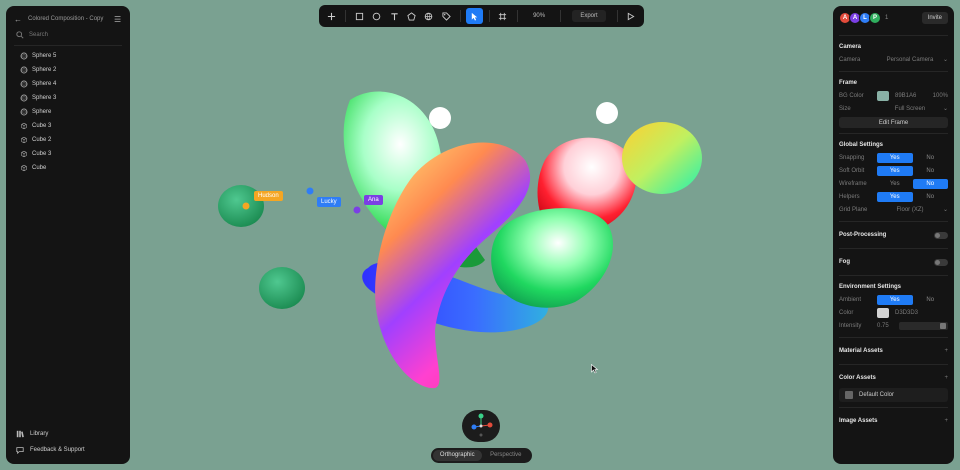  Describe the element at coordinates (359, 16) in the screenshot. I see `cube-tool-button` at that location.